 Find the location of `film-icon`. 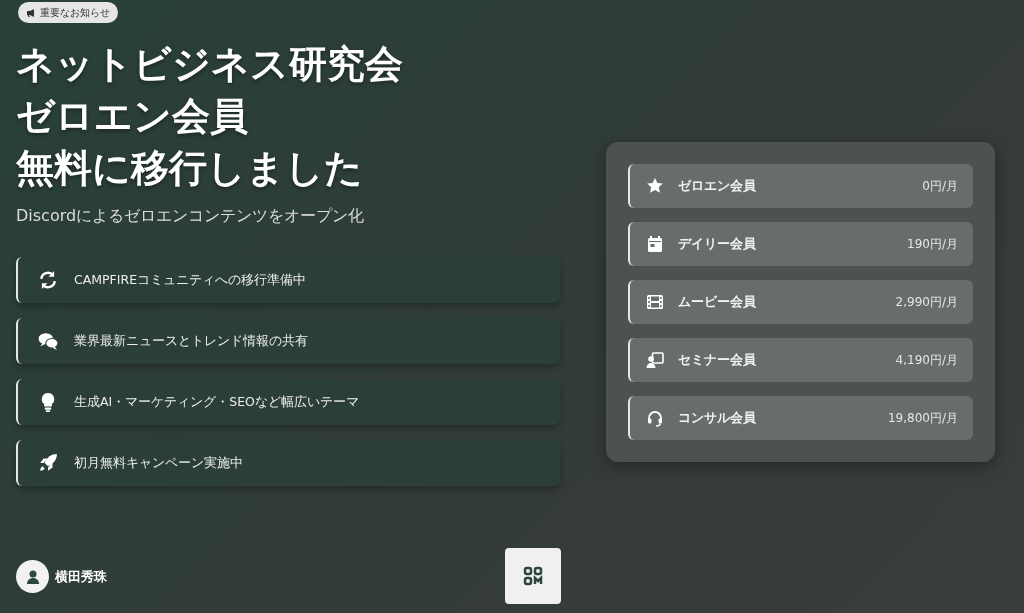

film-icon is located at coordinates (655, 302).